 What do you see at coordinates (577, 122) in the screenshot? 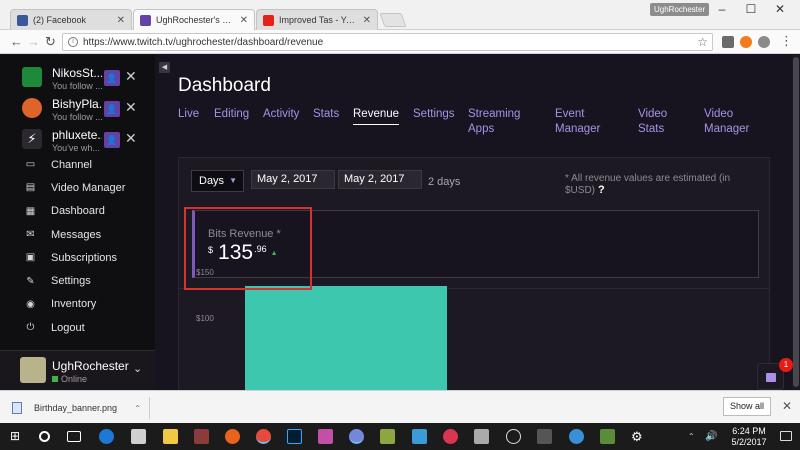
I see `tab-event-manager: Event Manager` at bounding box center [577, 122].